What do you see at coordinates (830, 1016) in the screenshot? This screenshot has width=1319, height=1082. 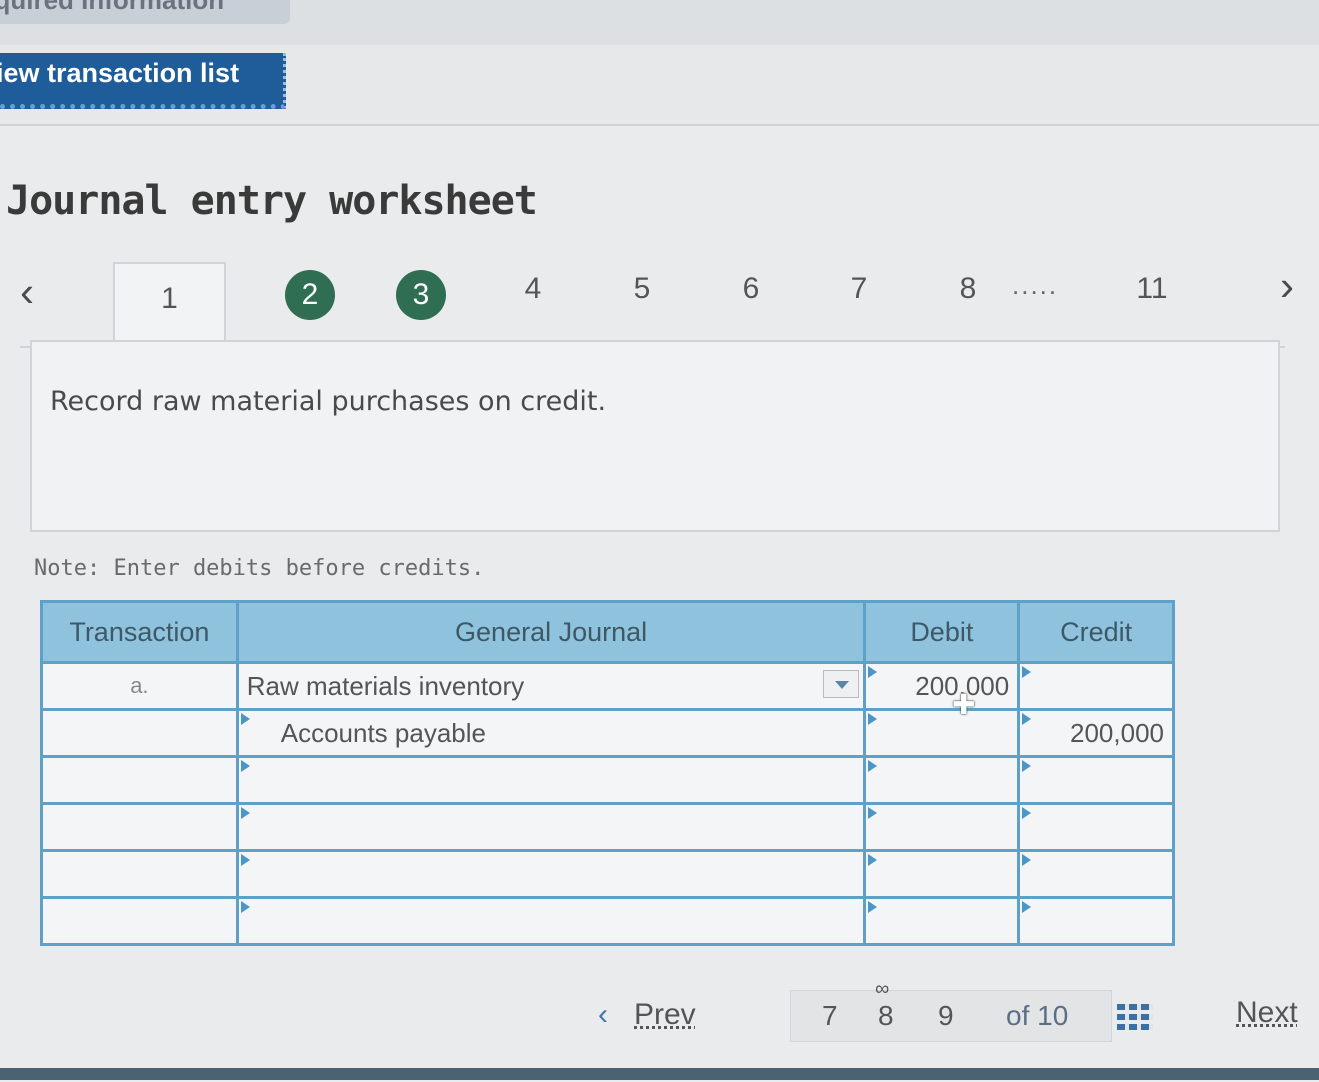 I see `page-7: 7` at bounding box center [830, 1016].